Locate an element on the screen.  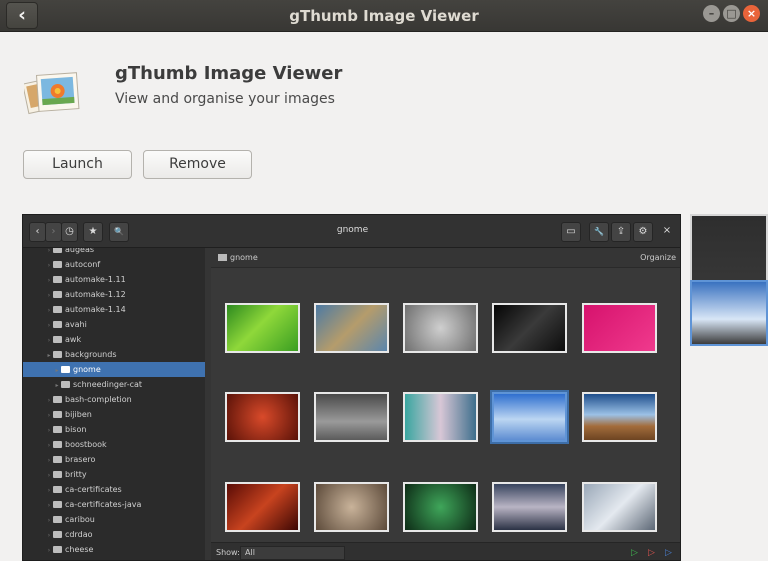
tree-item-label: avahi is located at coordinates (76, 324).